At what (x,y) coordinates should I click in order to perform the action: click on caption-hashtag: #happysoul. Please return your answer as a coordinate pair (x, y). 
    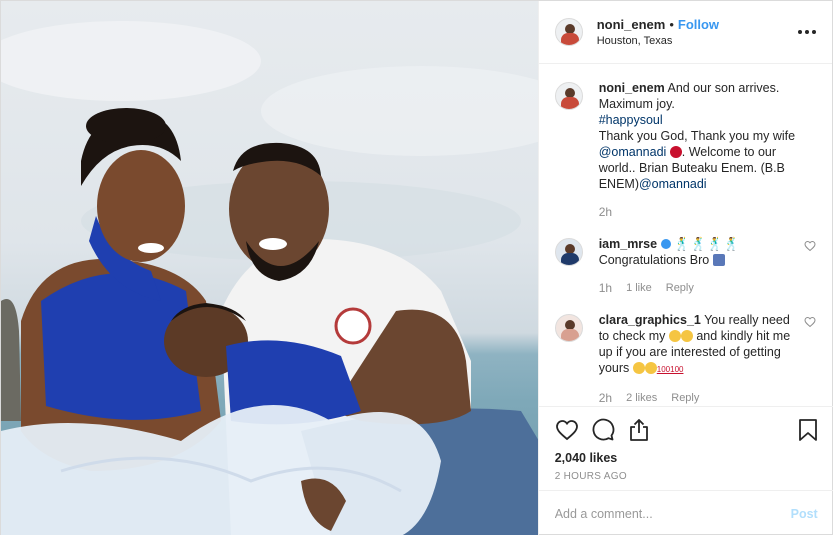
    Looking at the image, I should click on (631, 120).